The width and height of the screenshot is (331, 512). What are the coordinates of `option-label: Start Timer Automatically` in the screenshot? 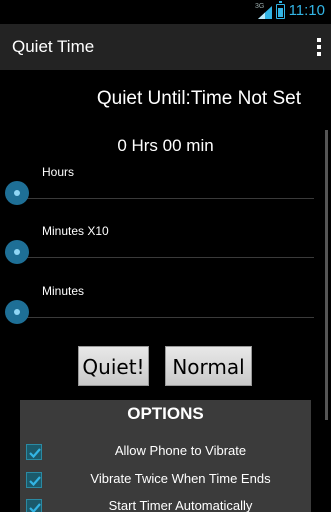 It's located at (180, 505).